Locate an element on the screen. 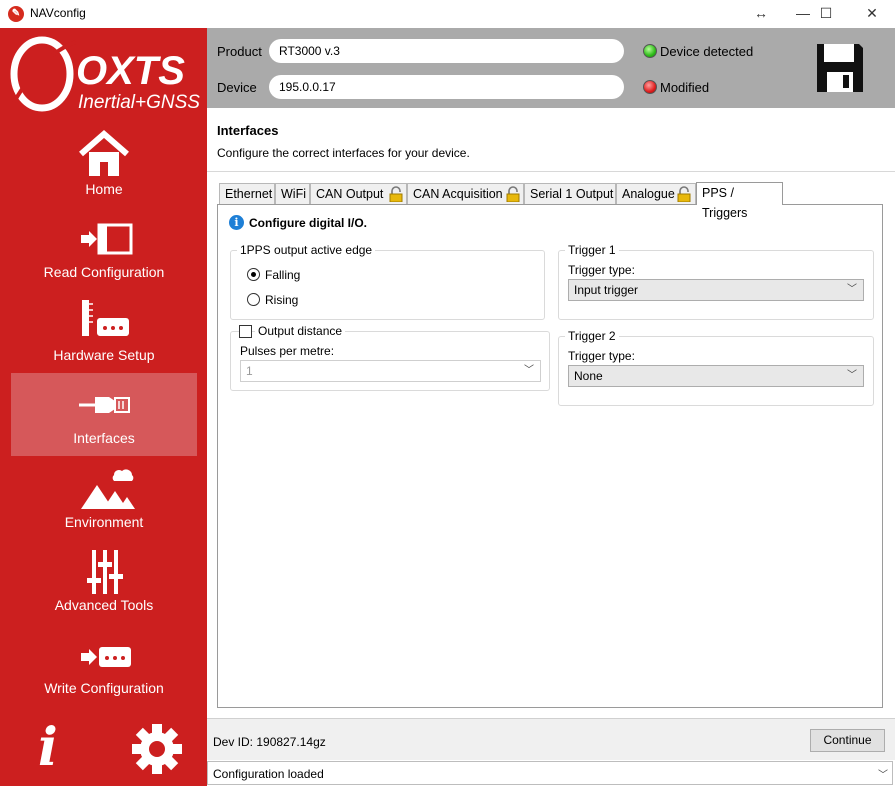 This screenshot has width=895, height=786. resize-icon: ↔ is located at coordinates (761, 14).